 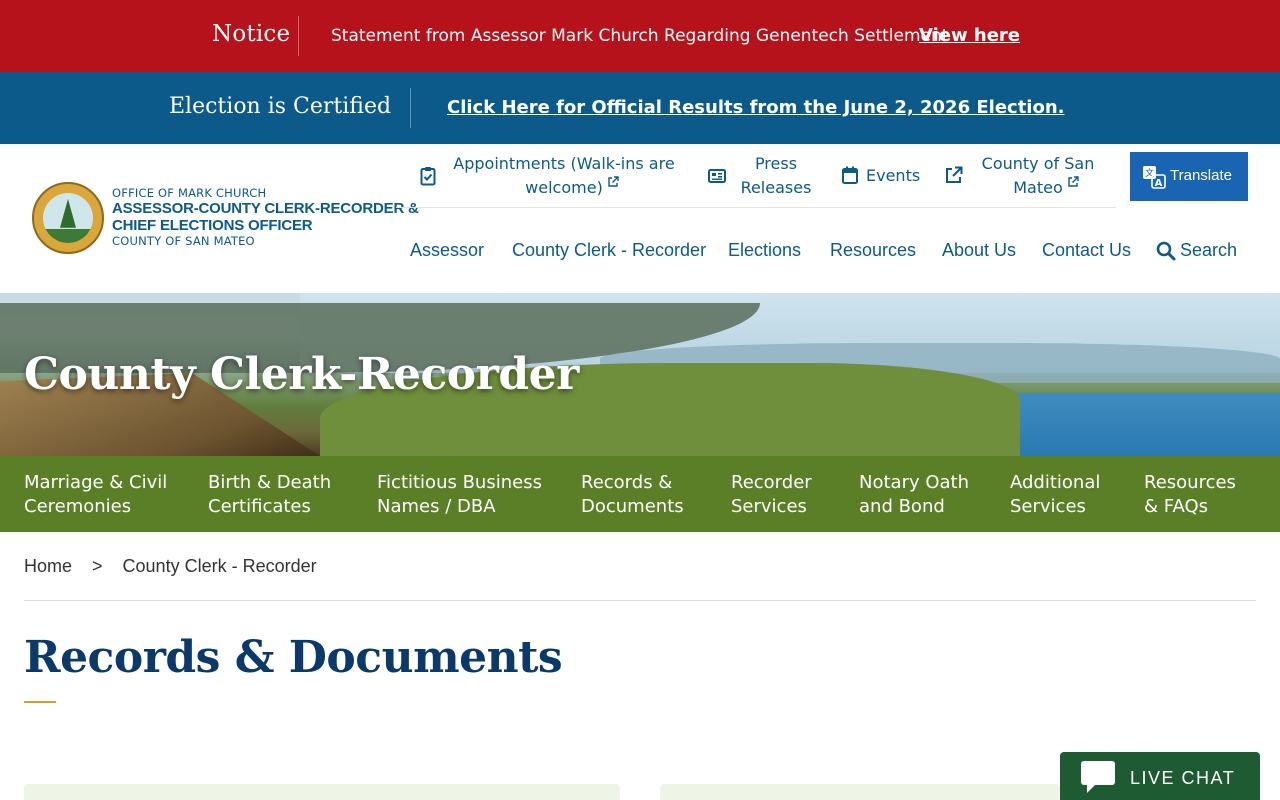 I want to click on logo-line-office: OFFICE OF MARK CHURCH, so click(x=189, y=193).